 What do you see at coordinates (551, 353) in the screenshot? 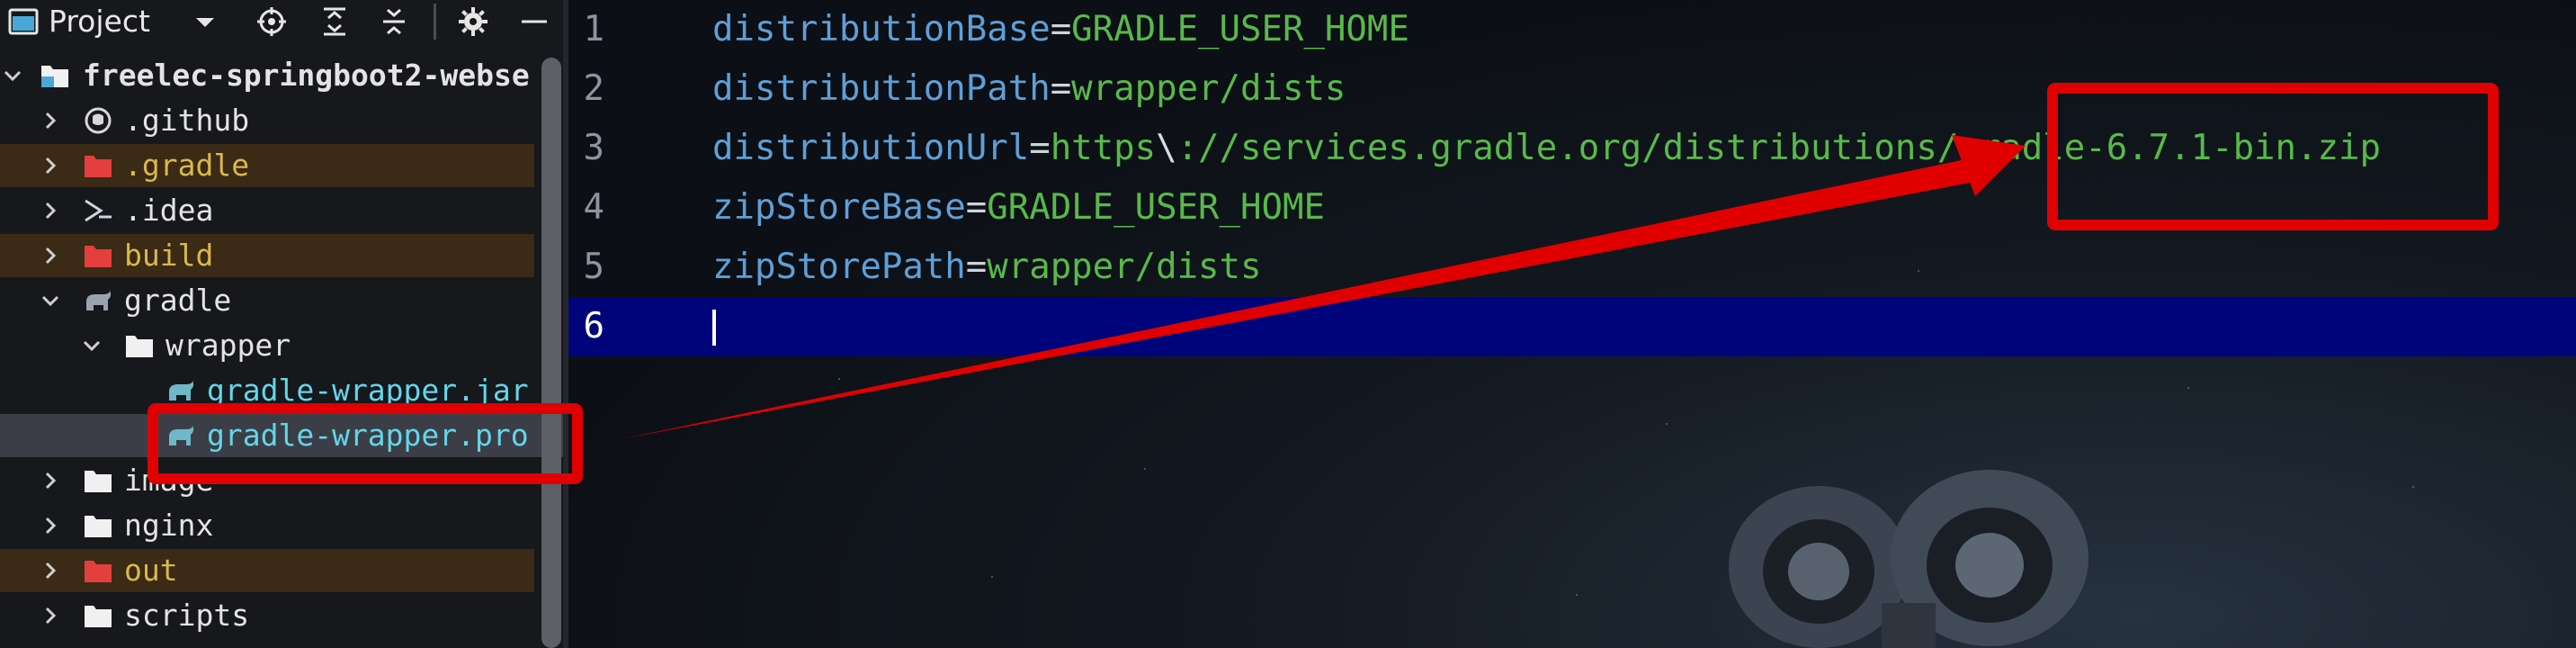
I see `project-tree-scrollbar` at bounding box center [551, 353].